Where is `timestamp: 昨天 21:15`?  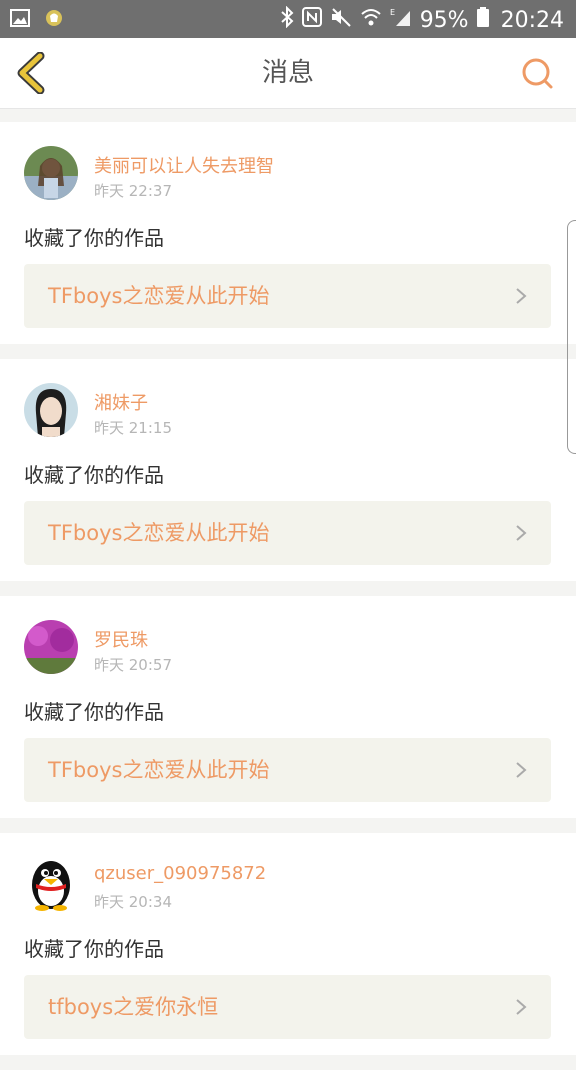
timestamp: 昨天 21:15 is located at coordinates (133, 428).